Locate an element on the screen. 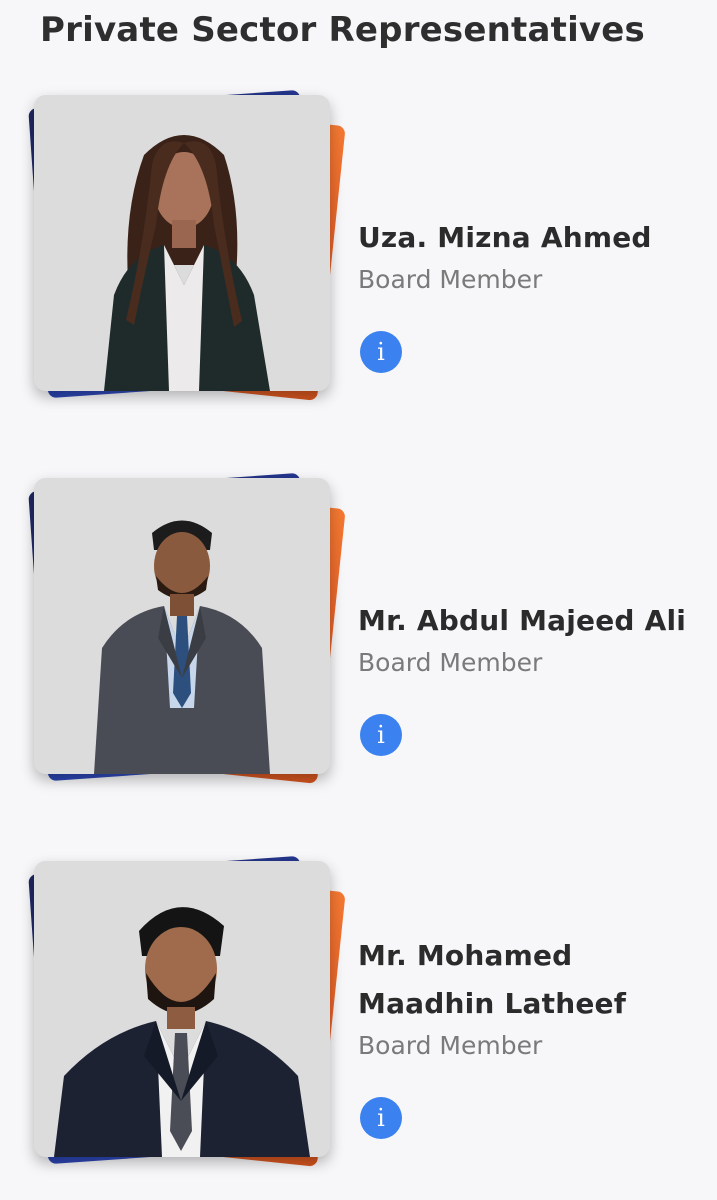 The image size is (717, 1200). member-name-line-1: Mr. Mohamed is located at coordinates (465, 955).